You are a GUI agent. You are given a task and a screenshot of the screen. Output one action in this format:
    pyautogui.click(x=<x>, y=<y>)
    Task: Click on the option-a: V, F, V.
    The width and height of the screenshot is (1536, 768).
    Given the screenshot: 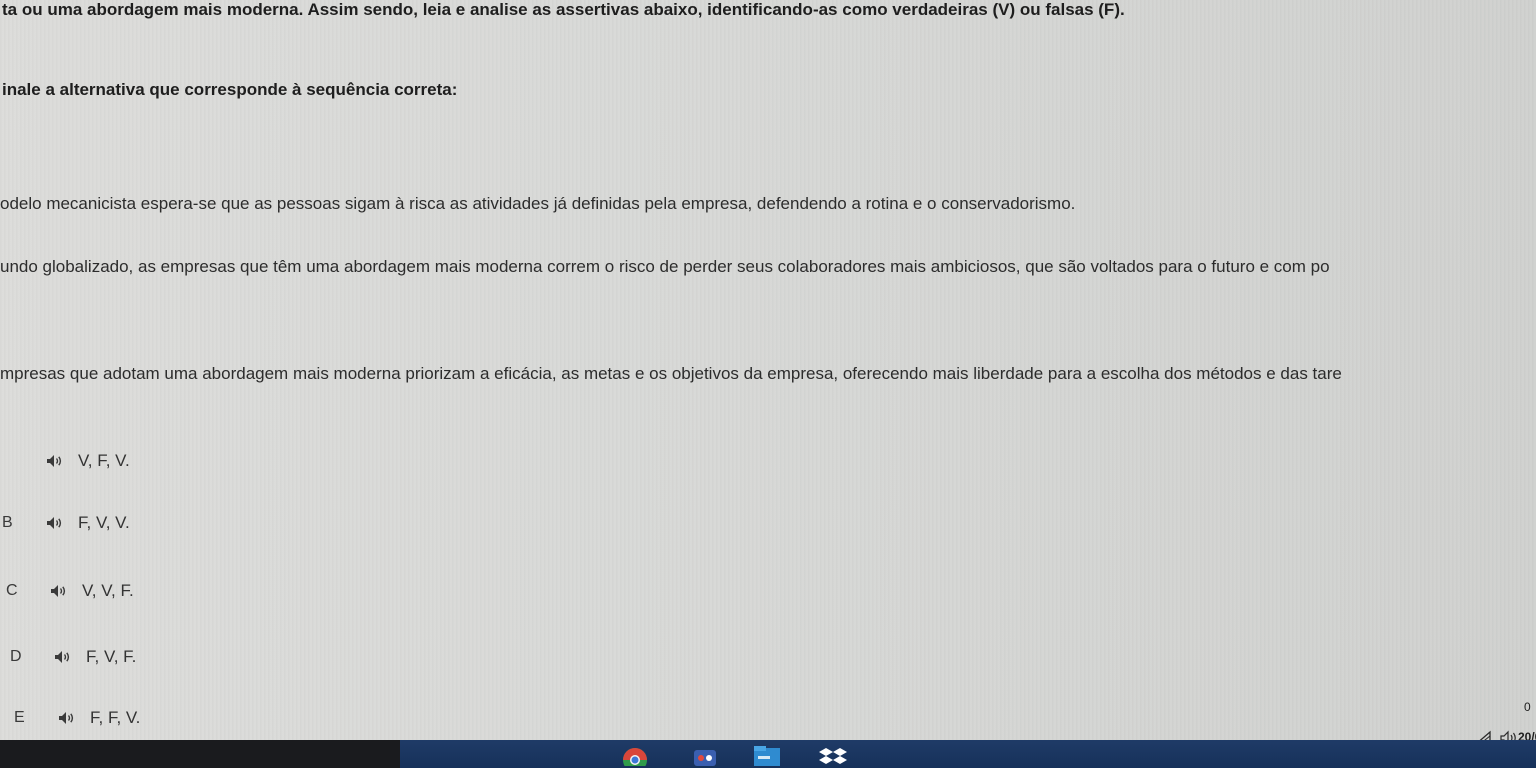 What is the action you would take?
    pyautogui.click(x=66, y=461)
    